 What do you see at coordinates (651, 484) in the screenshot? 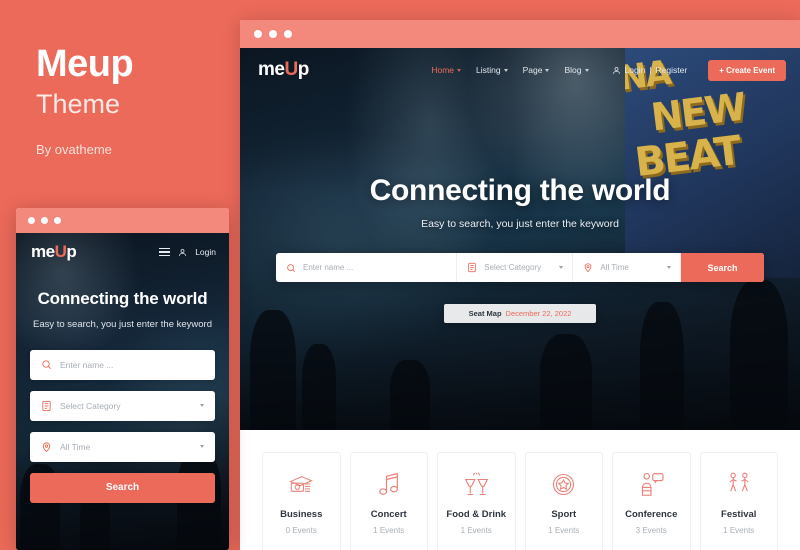
I see `speaker-bubble-icon` at bounding box center [651, 484].